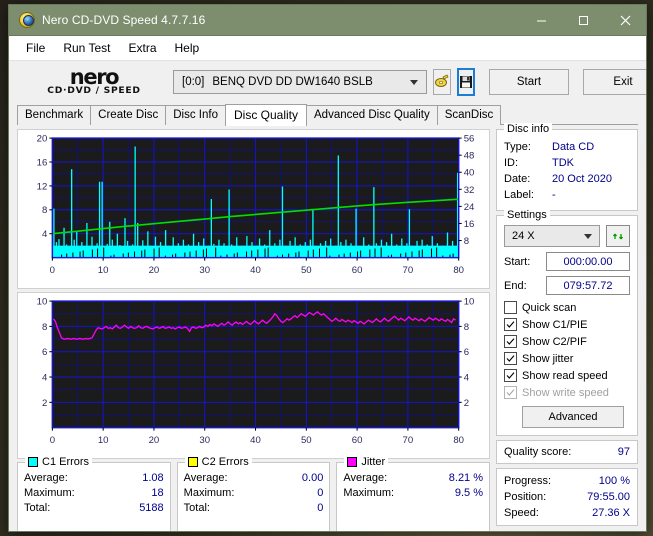  I want to click on speed-select: 24 X, so click(552, 236).